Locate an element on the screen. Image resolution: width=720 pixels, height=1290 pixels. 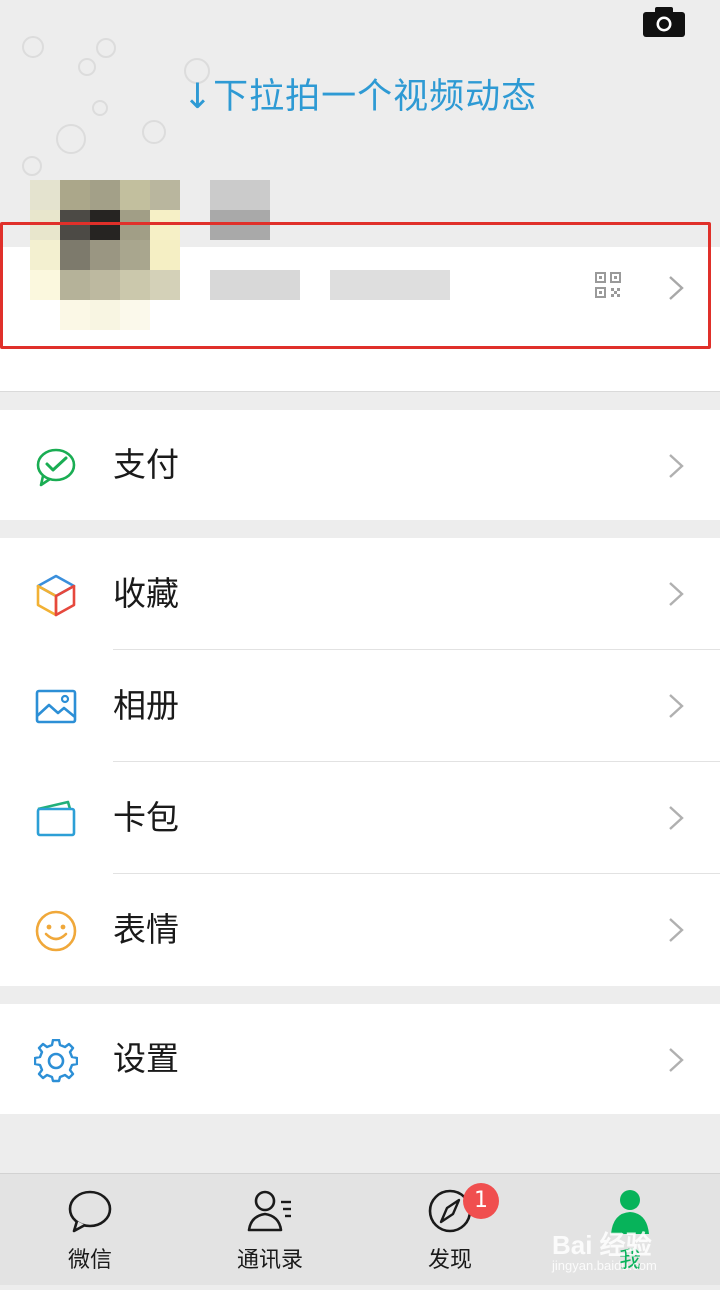
menu-item-favorites: 收藏 is located at coordinates (360, 594).